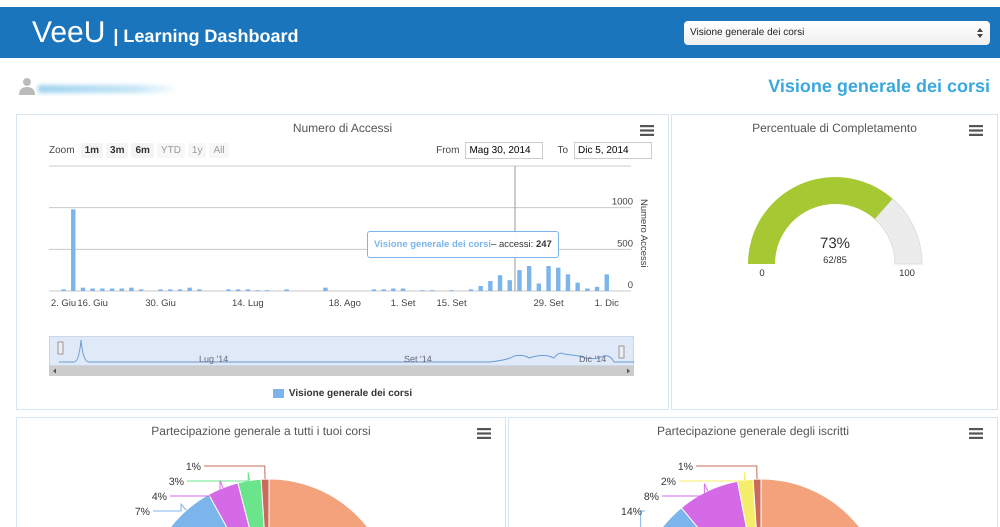 The image size is (1000, 527). Describe the element at coordinates (549, 303) in the screenshot. I see `x-tick-label: 29. Set` at that location.